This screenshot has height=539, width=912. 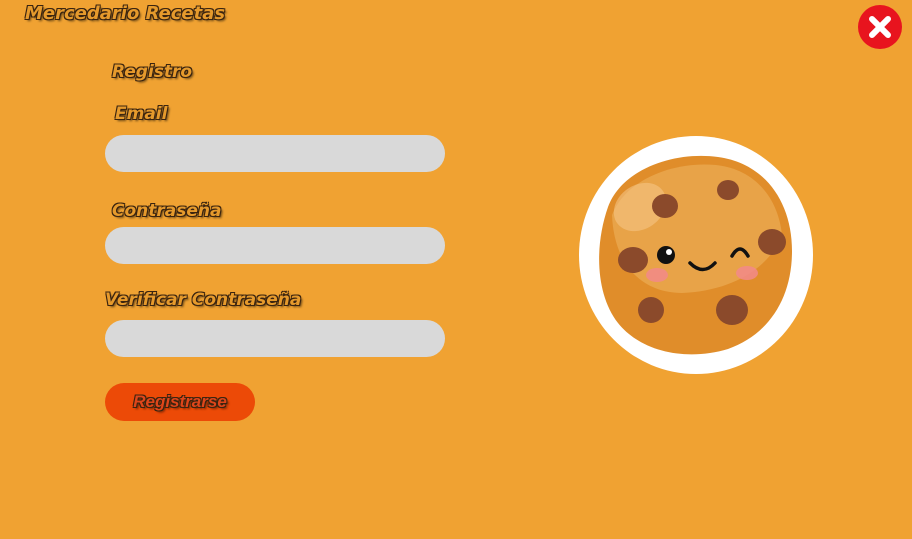 I want to click on password-field, so click(x=275, y=245).